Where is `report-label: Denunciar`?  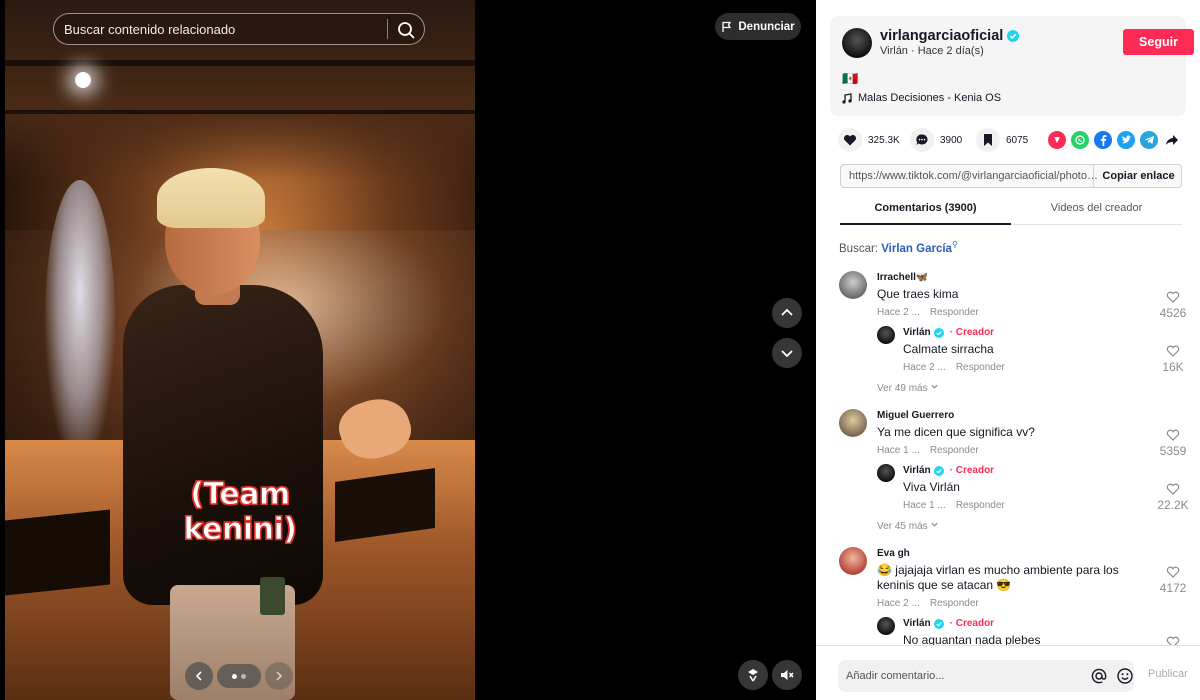
report-label: Denunciar is located at coordinates (766, 26).